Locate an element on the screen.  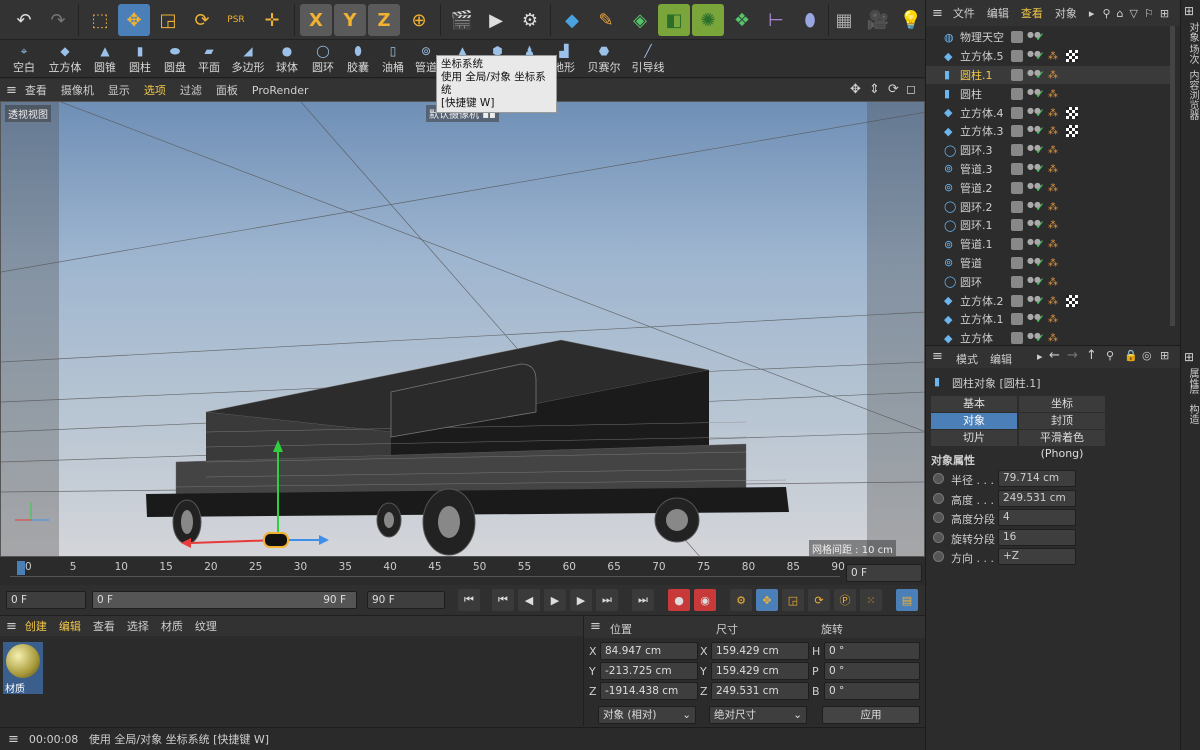
object-row: ◆ 立方体.4 ●● ✓ ⁂ is located at coordinates (1048, 112).